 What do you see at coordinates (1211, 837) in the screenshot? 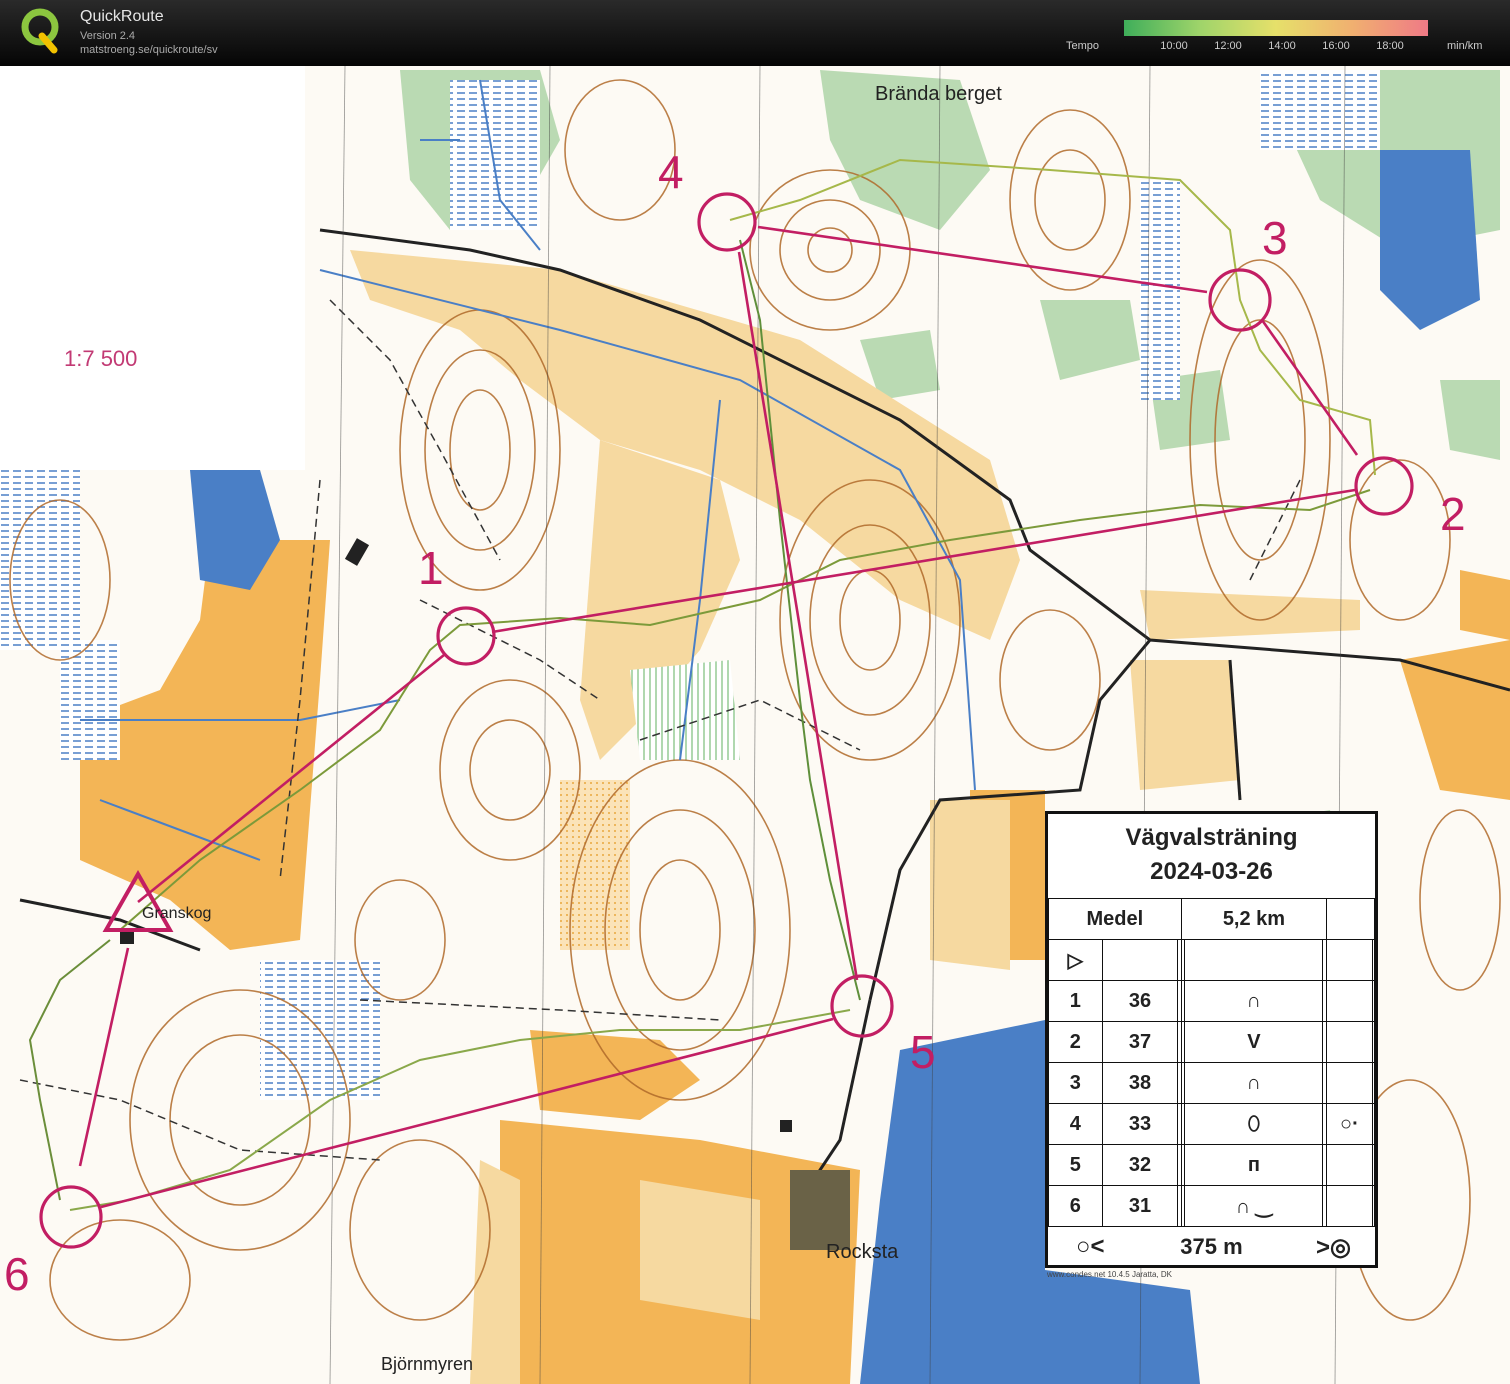
I see `card-title: Vägvalsträning` at bounding box center [1211, 837].